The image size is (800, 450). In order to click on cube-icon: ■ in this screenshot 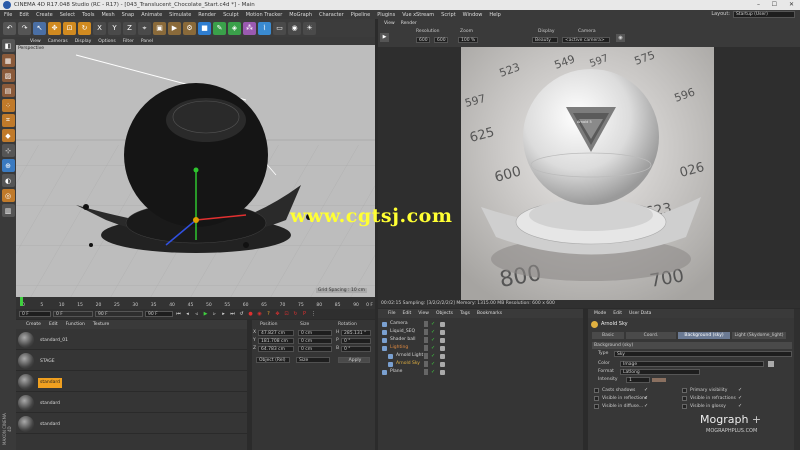, I will do `click(204, 28)`.